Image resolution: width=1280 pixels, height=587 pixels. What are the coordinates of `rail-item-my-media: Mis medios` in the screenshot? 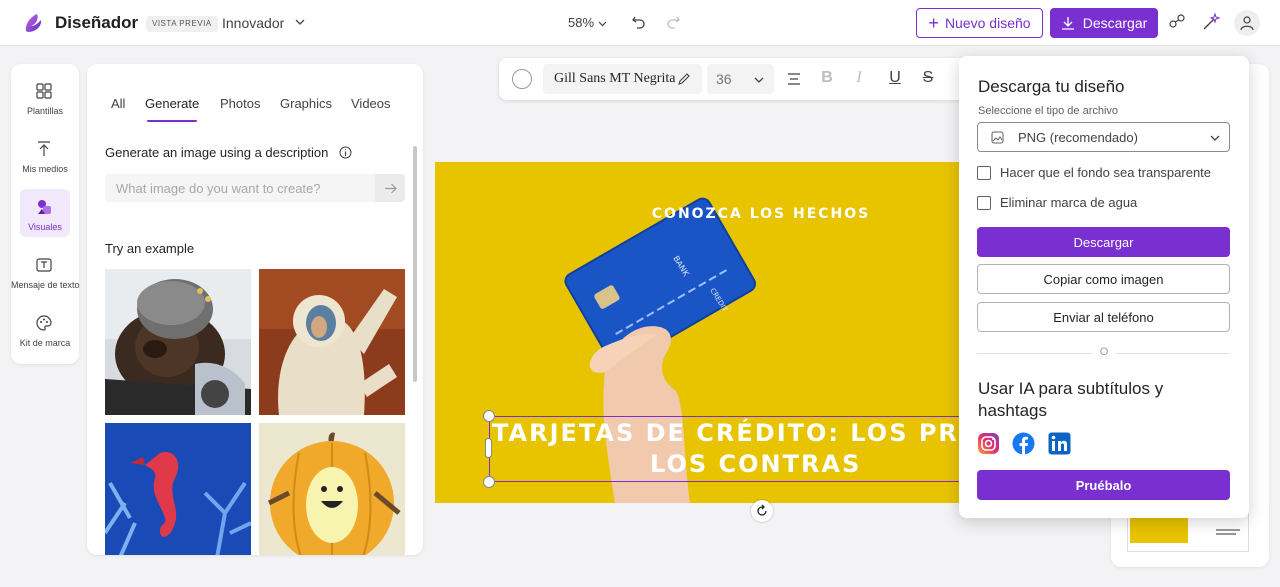 It's located at (45, 161).